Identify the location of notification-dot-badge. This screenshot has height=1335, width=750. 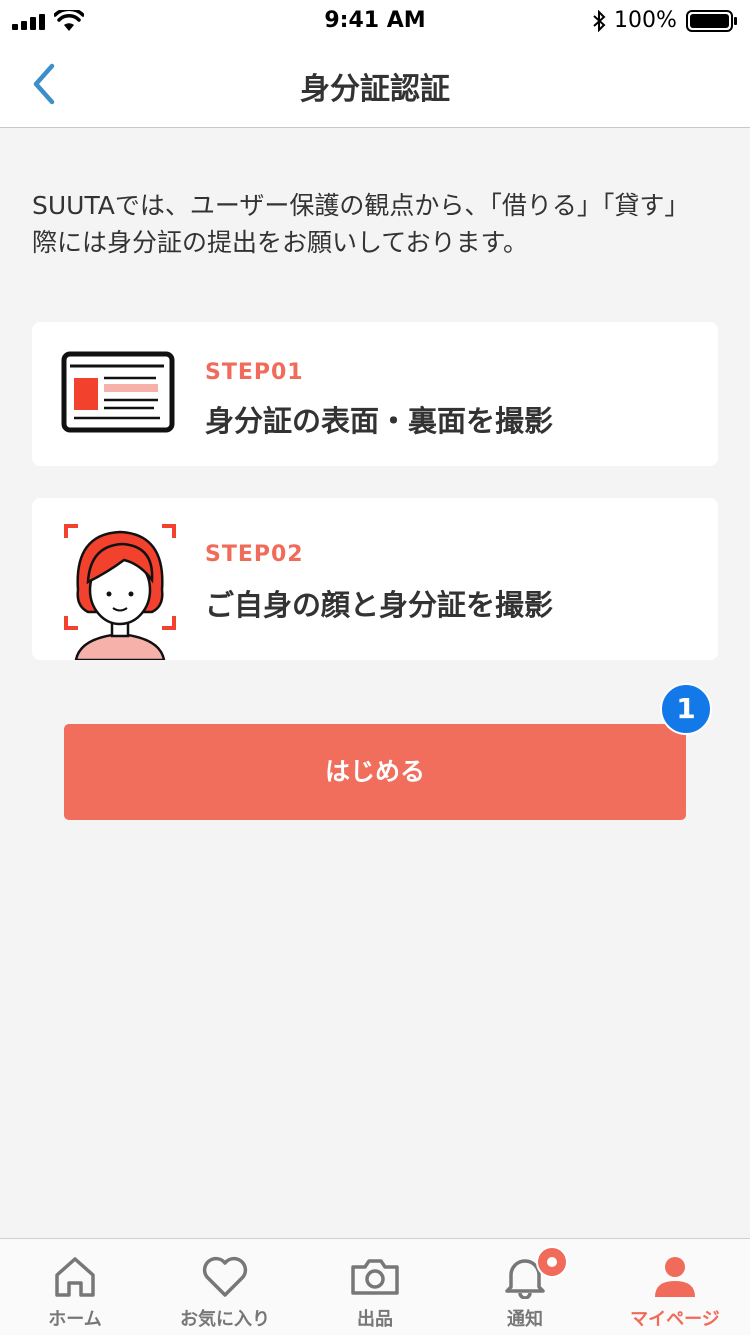
(552, 1262).